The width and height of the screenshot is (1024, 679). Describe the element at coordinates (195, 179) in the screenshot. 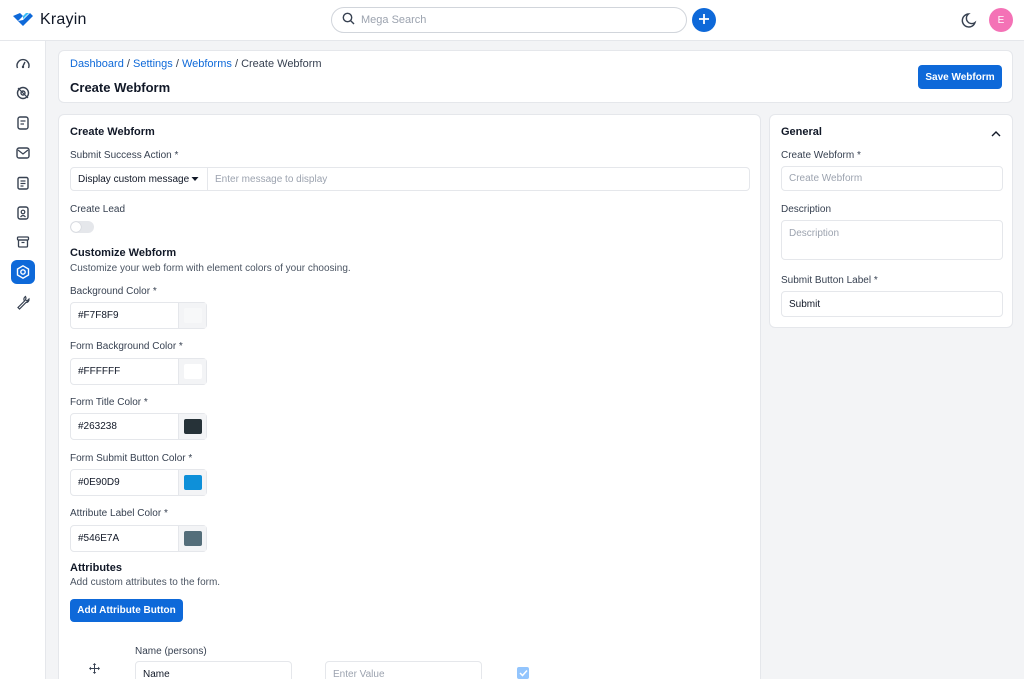

I see `caret-down-icon` at that location.